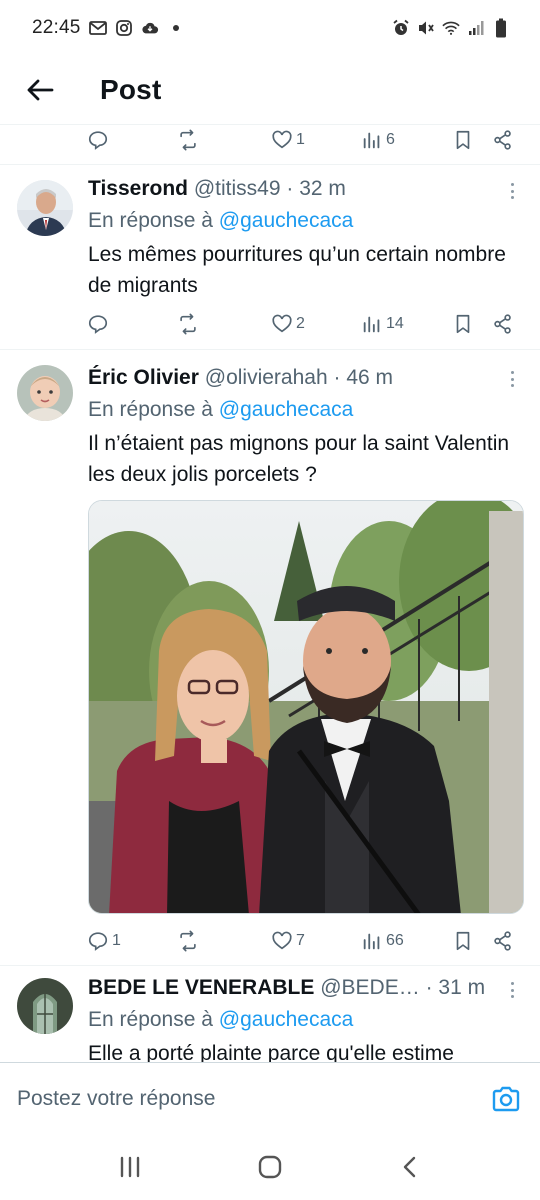 This screenshot has height=1200, width=540. Describe the element at coordinates (266, 377) in the screenshot. I see `author-handle: @olivierahah` at that location.